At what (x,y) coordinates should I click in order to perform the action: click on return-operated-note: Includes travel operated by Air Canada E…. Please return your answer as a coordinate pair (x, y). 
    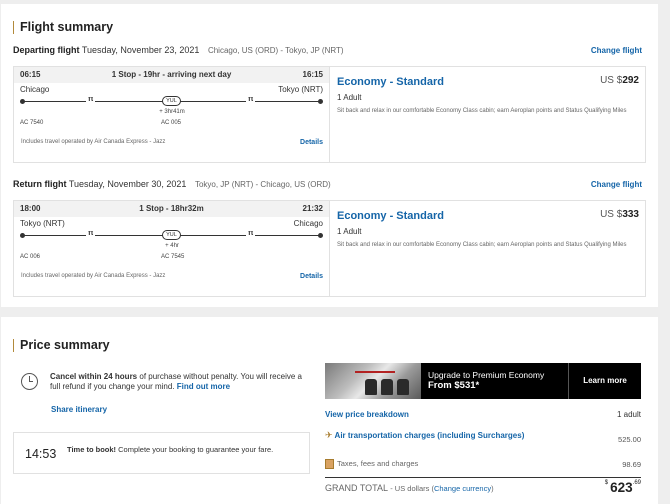
    Looking at the image, I should click on (93, 276).